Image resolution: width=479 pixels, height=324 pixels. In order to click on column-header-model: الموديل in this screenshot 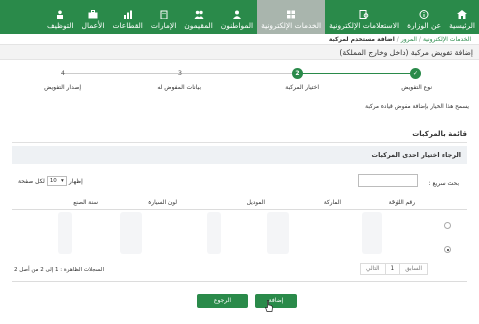, I will do `click(256, 203)`.